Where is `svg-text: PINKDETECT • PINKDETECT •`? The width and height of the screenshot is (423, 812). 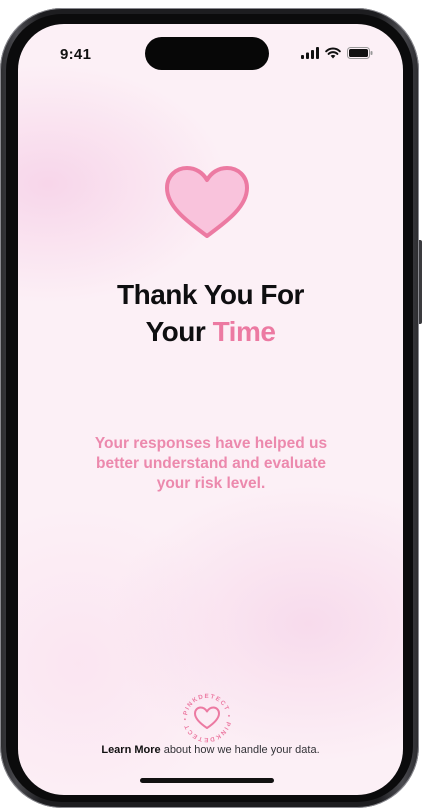 svg-text: PINKDETECT • PINKDETECT • is located at coordinates (207, 718).